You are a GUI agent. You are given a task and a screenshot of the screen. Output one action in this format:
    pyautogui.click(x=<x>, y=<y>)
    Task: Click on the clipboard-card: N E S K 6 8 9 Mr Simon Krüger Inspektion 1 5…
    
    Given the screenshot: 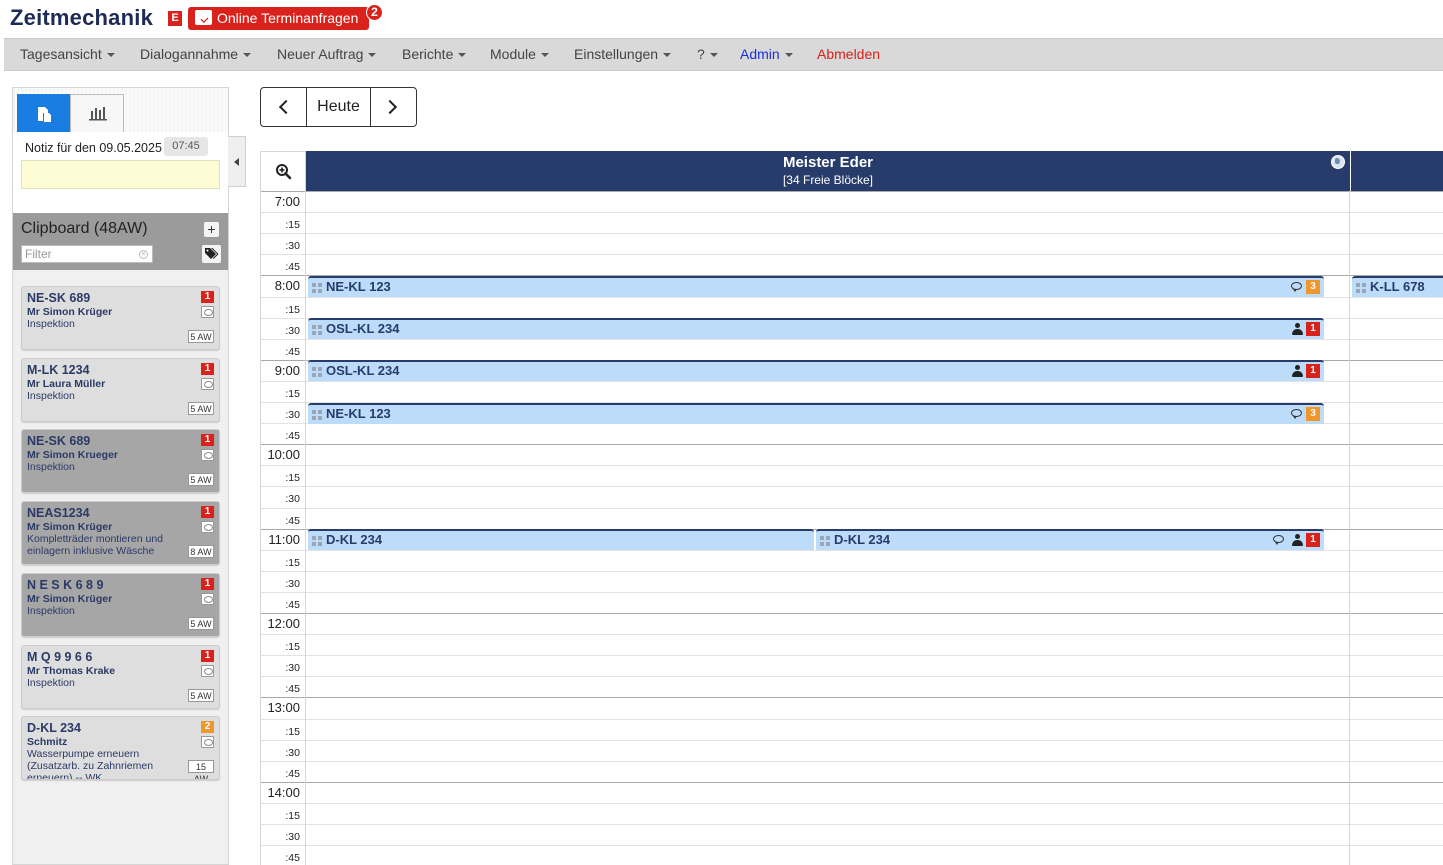 What is the action you would take?
    pyautogui.click(x=120, y=604)
    